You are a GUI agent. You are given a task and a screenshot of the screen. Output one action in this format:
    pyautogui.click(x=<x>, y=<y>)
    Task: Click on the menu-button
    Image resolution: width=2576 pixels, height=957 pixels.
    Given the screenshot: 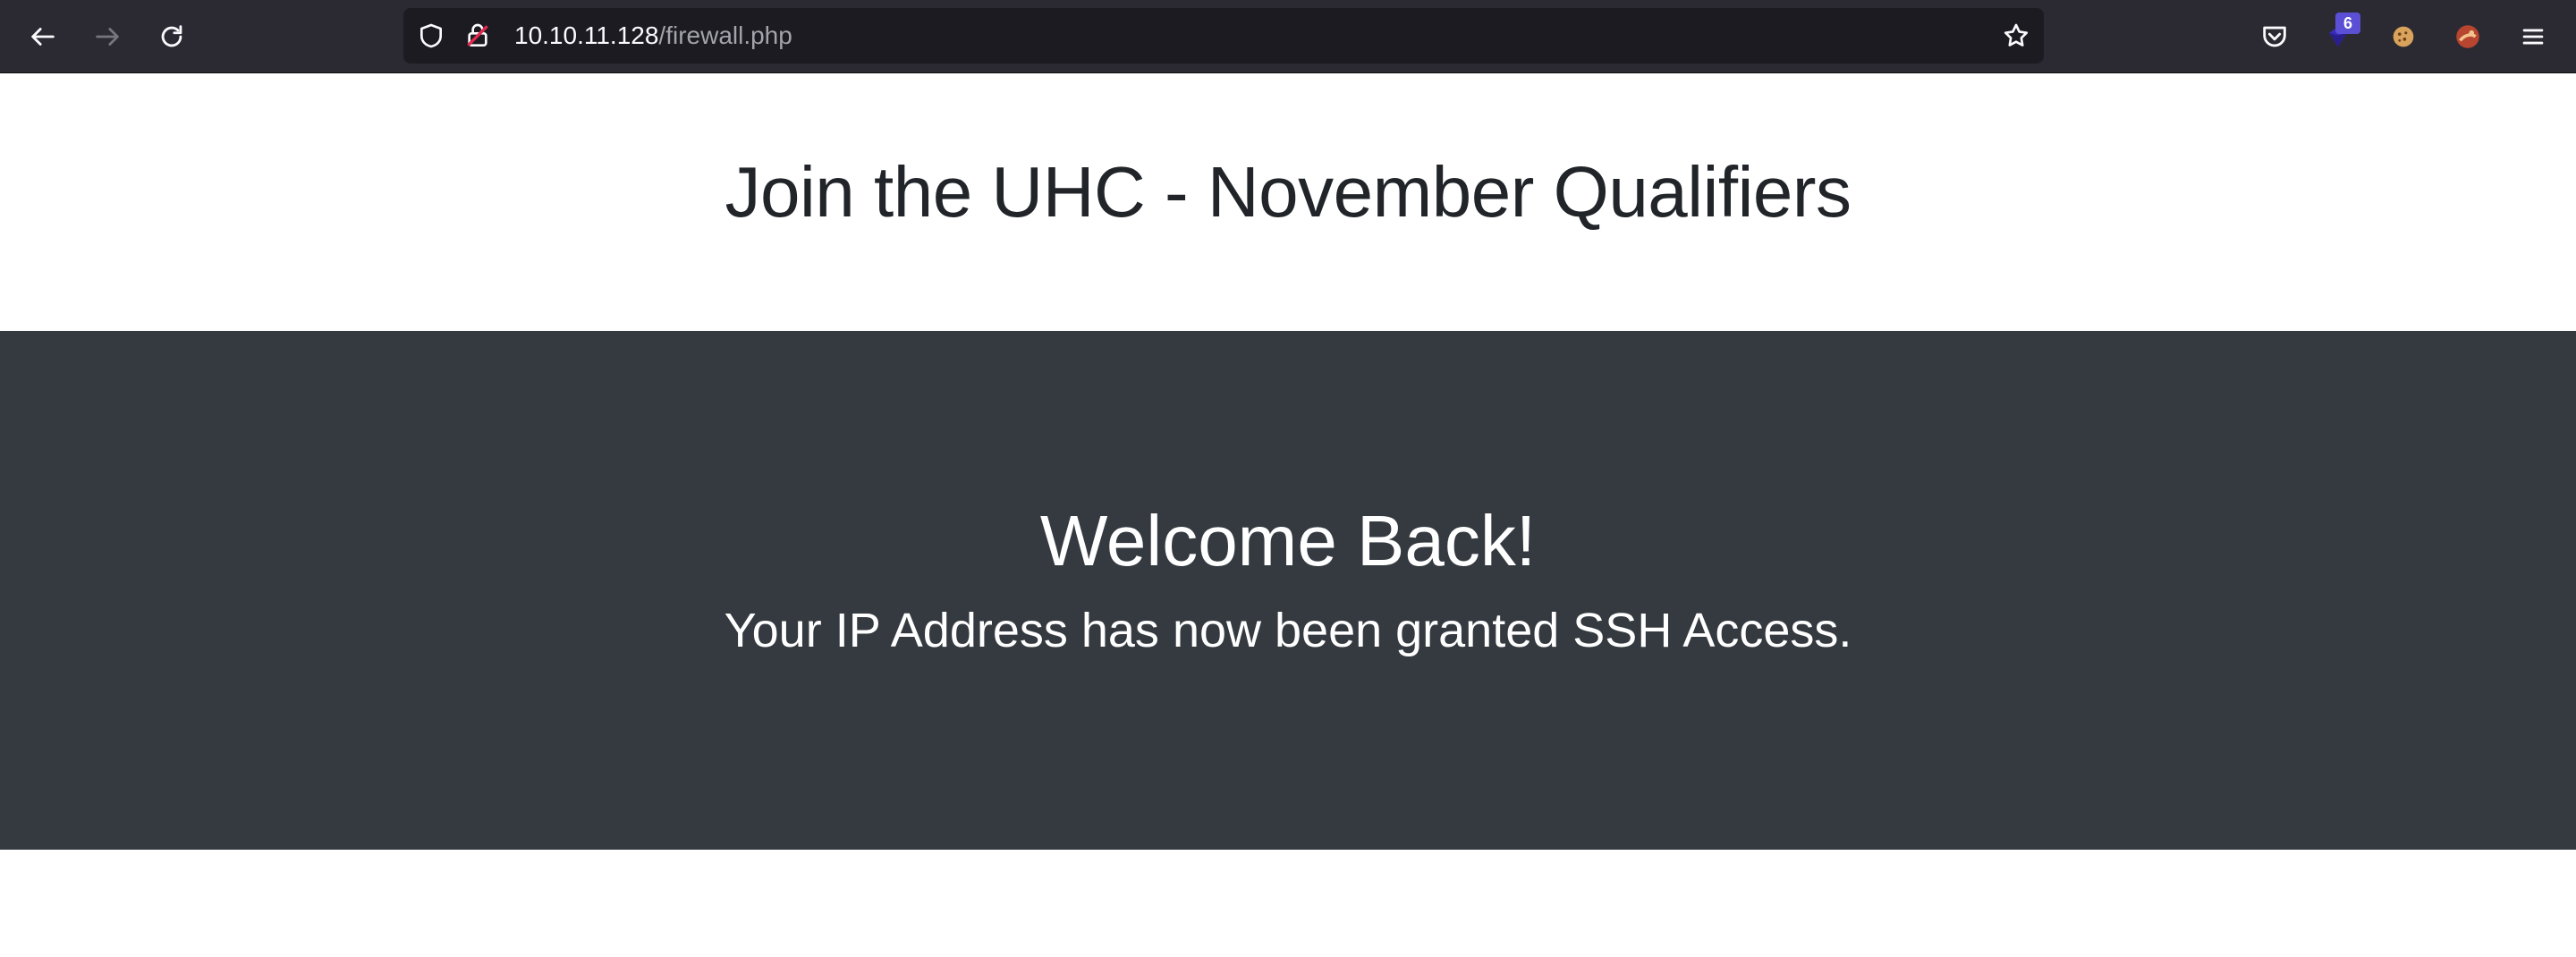 What is the action you would take?
    pyautogui.click(x=2533, y=36)
    